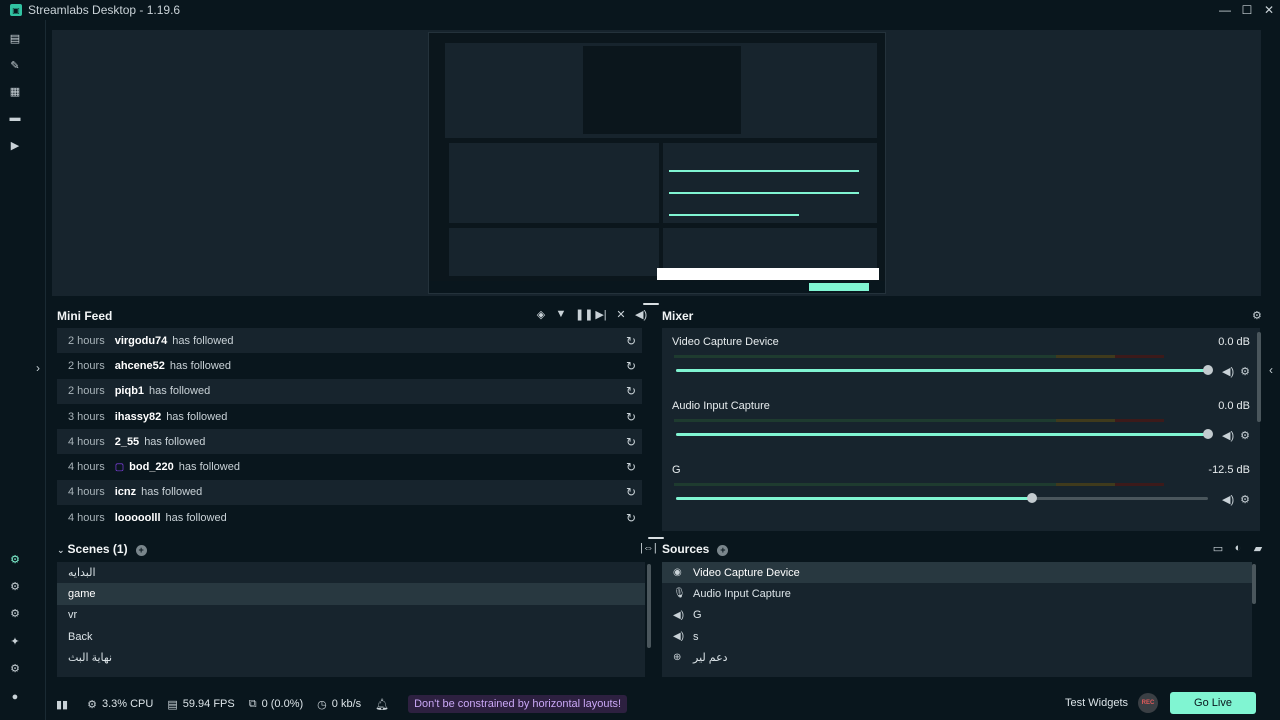 The height and width of the screenshot is (720, 1280). I want to click on speaker-icon: ◀), so click(679, 637).